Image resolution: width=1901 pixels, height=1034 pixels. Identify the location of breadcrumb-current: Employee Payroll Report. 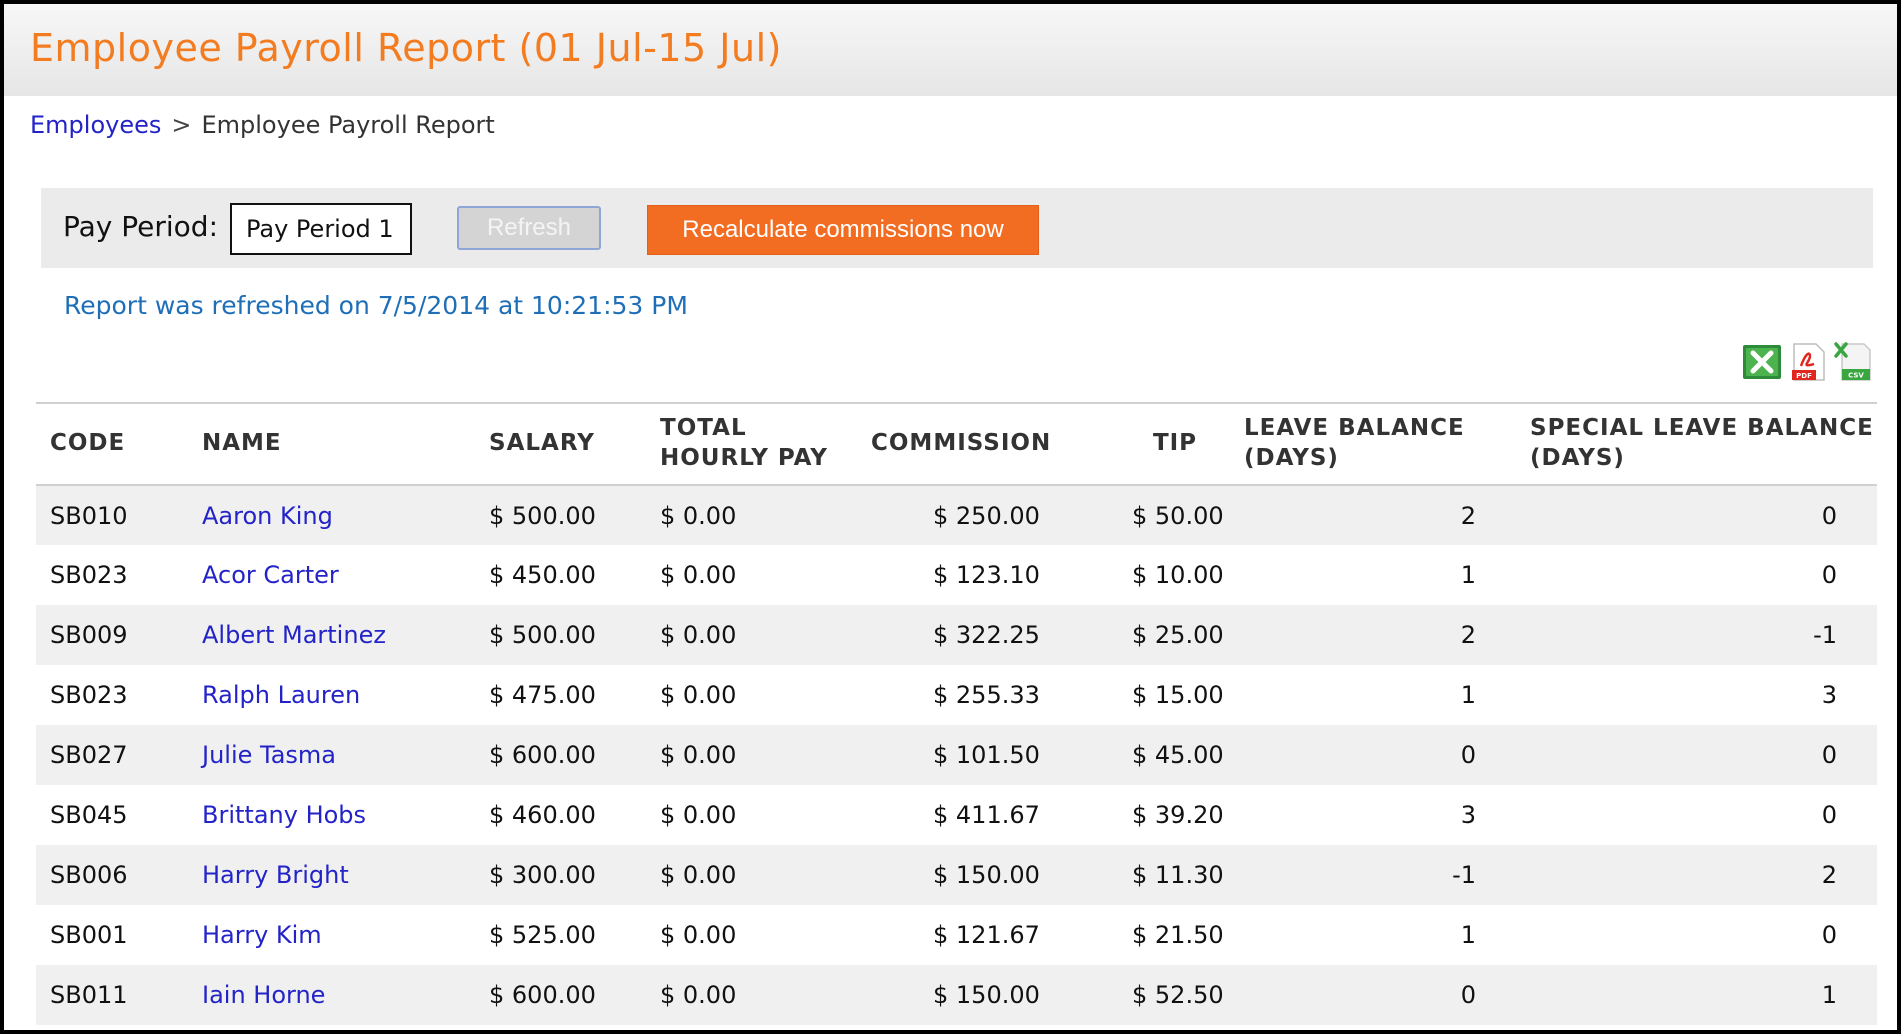
(348, 125).